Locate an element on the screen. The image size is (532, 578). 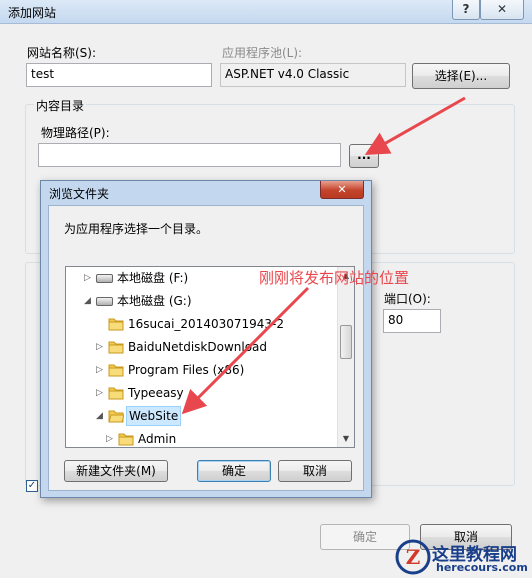
site-watermark: Z 这里教程网 herecours.com is located at coordinates (461, 557).